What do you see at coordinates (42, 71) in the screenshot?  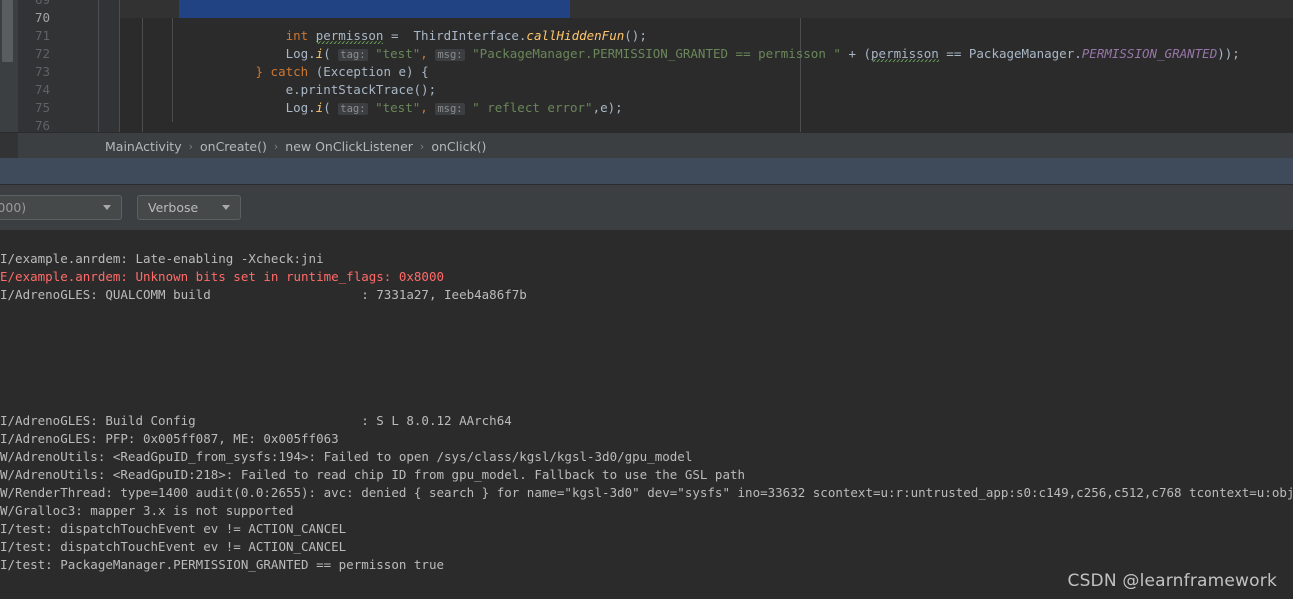 I see `line-number: 73` at bounding box center [42, 71].